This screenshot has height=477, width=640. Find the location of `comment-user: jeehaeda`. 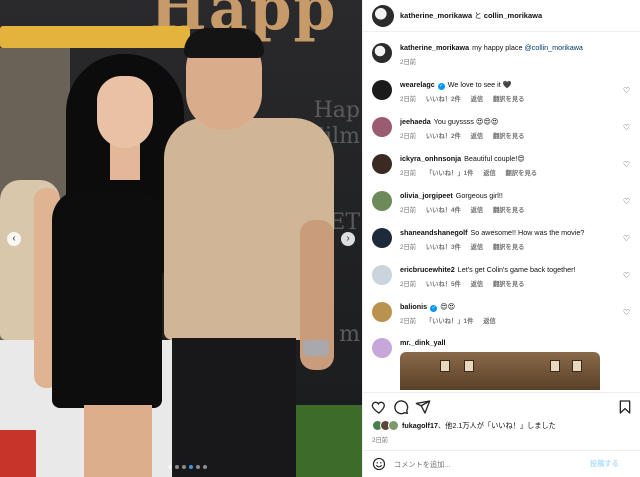

comment-user: jeehaeda is located at coordinates (415, 121).